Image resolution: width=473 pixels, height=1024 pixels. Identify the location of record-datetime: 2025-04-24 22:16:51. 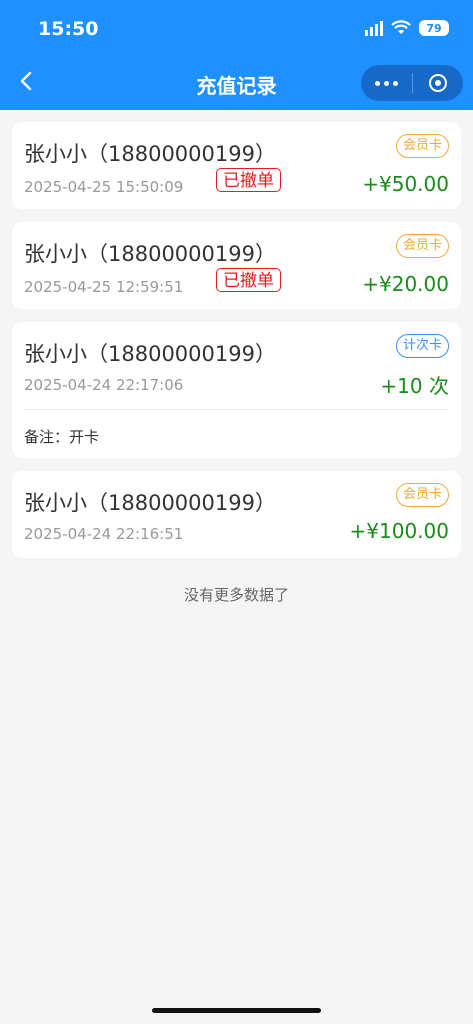
(104, 534).